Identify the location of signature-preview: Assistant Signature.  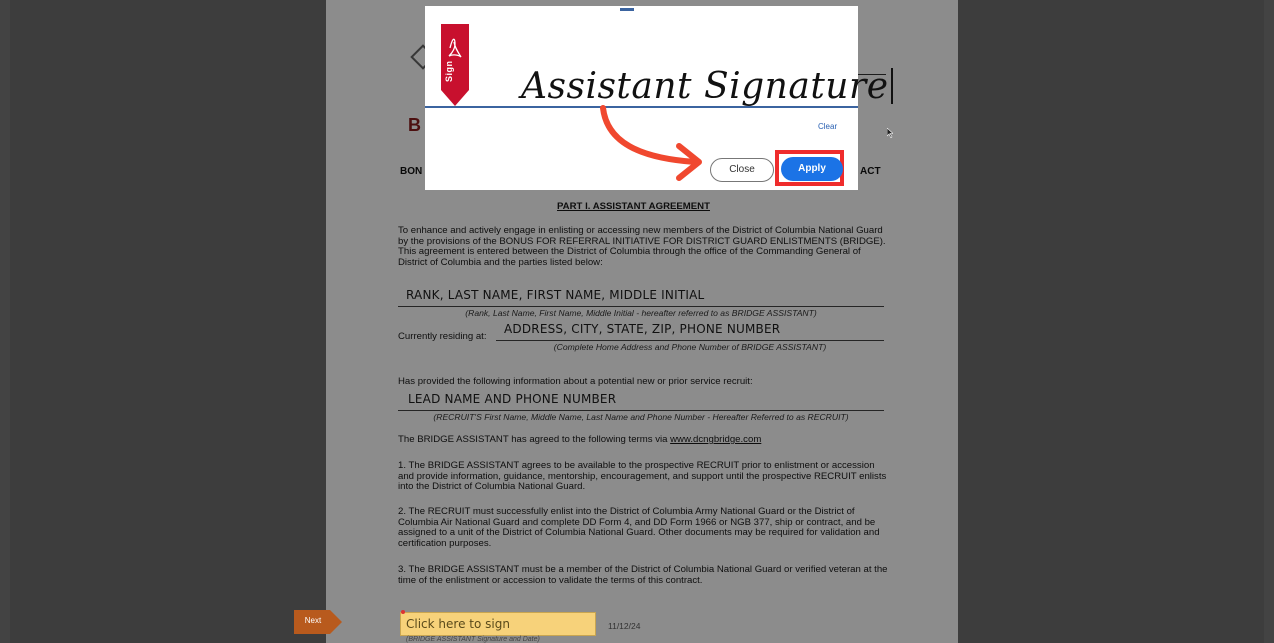
(707, 86).